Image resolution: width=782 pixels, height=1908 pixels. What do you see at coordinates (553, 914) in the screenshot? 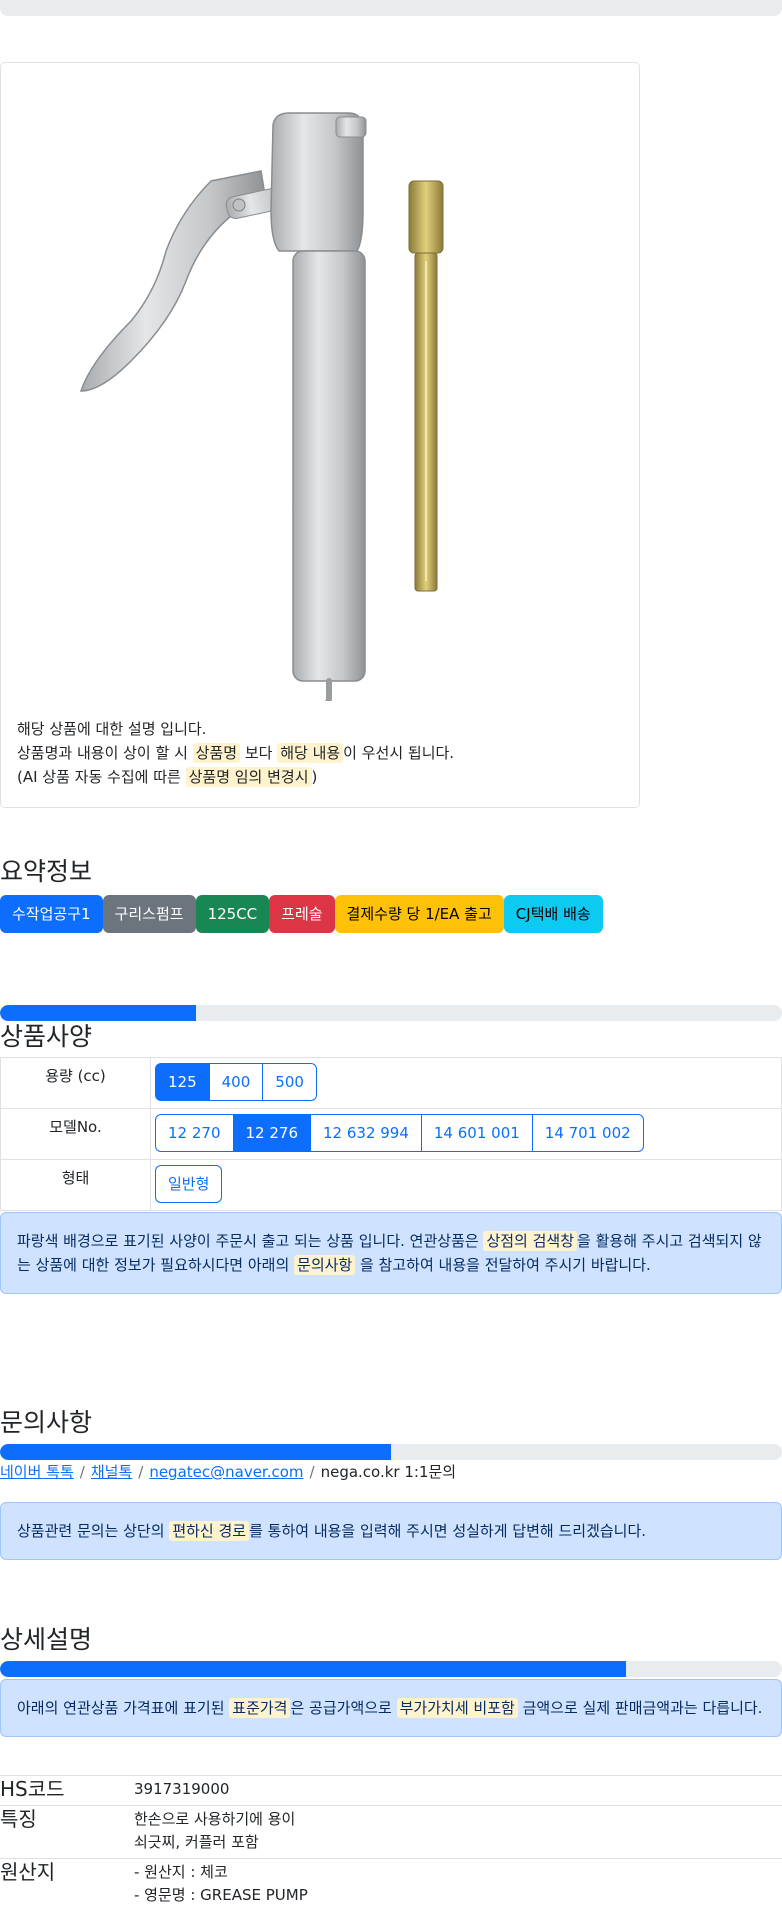
I see `badge-delivery: CJ택배 배송` at bounding box center [553, 914].